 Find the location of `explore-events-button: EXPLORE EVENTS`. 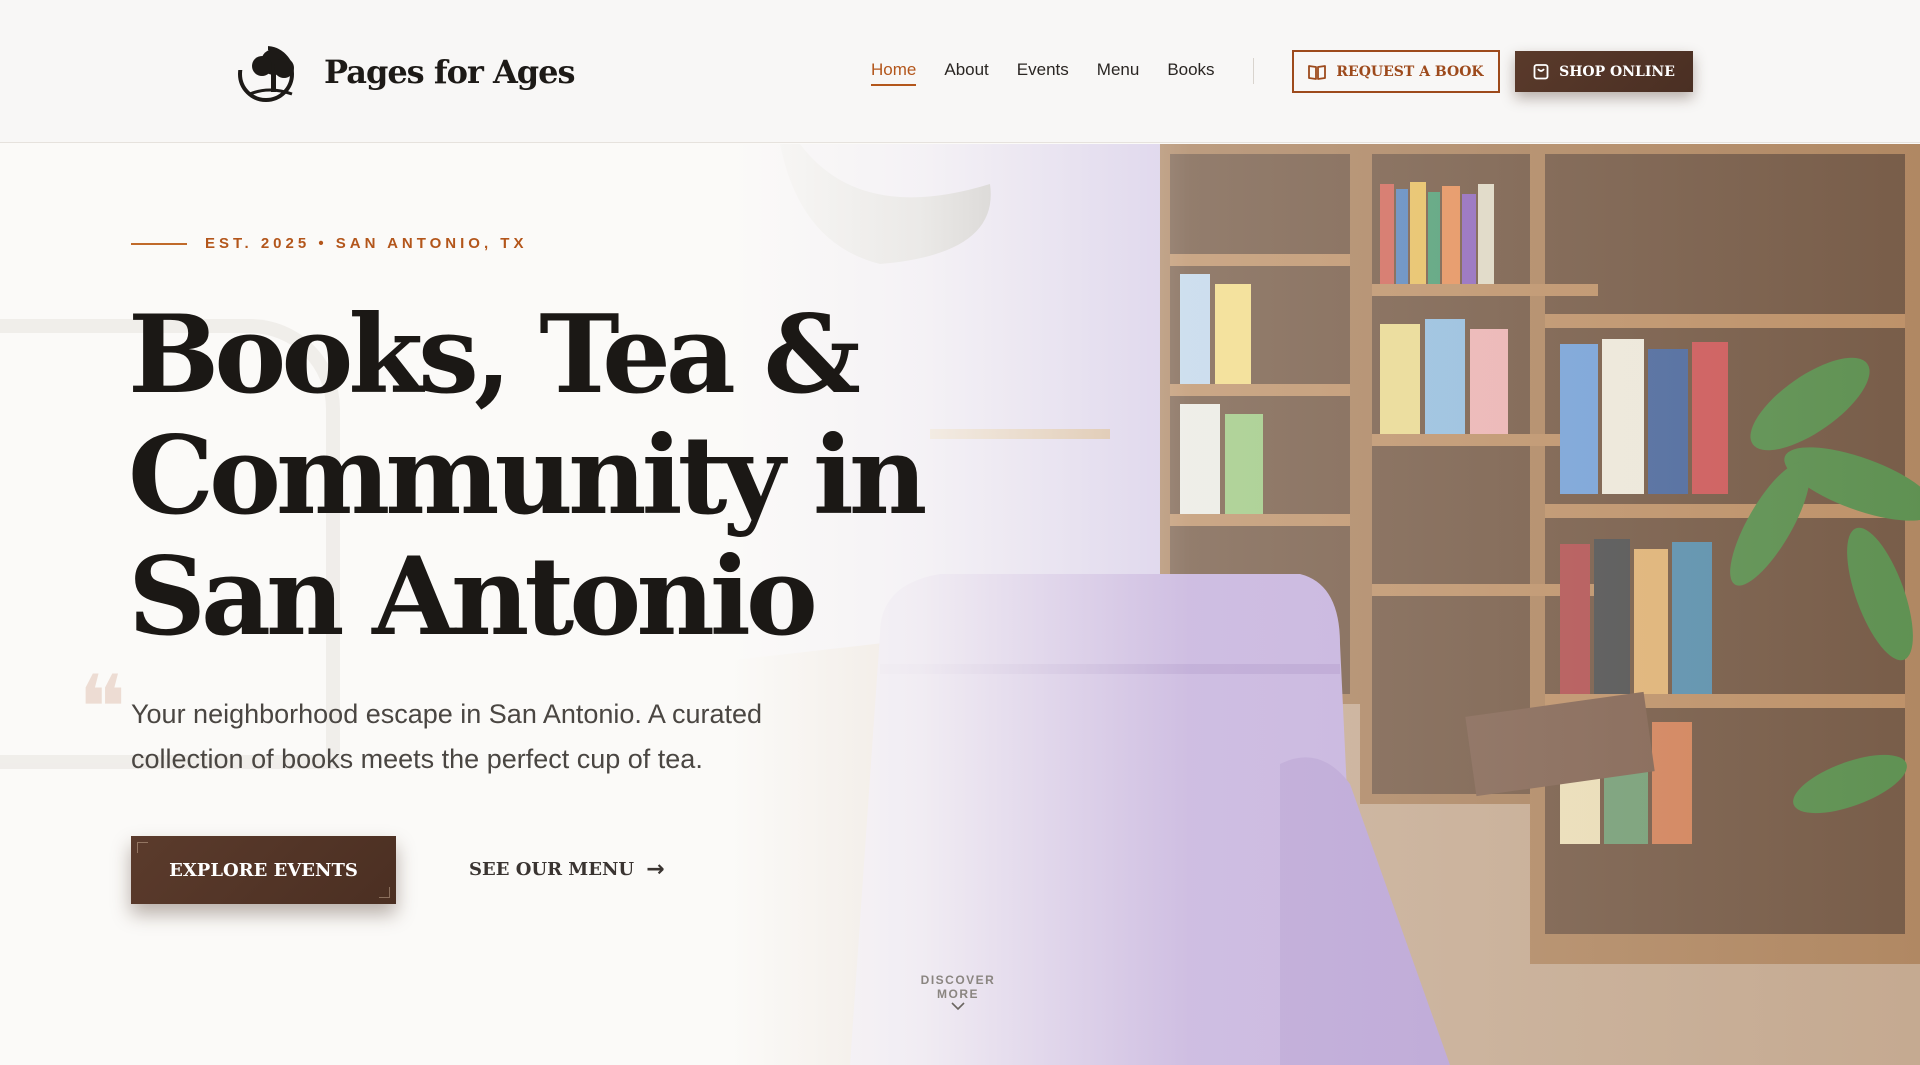

explore-events-button: EXPLORE EVENTS is located at coordinates (263, 870).